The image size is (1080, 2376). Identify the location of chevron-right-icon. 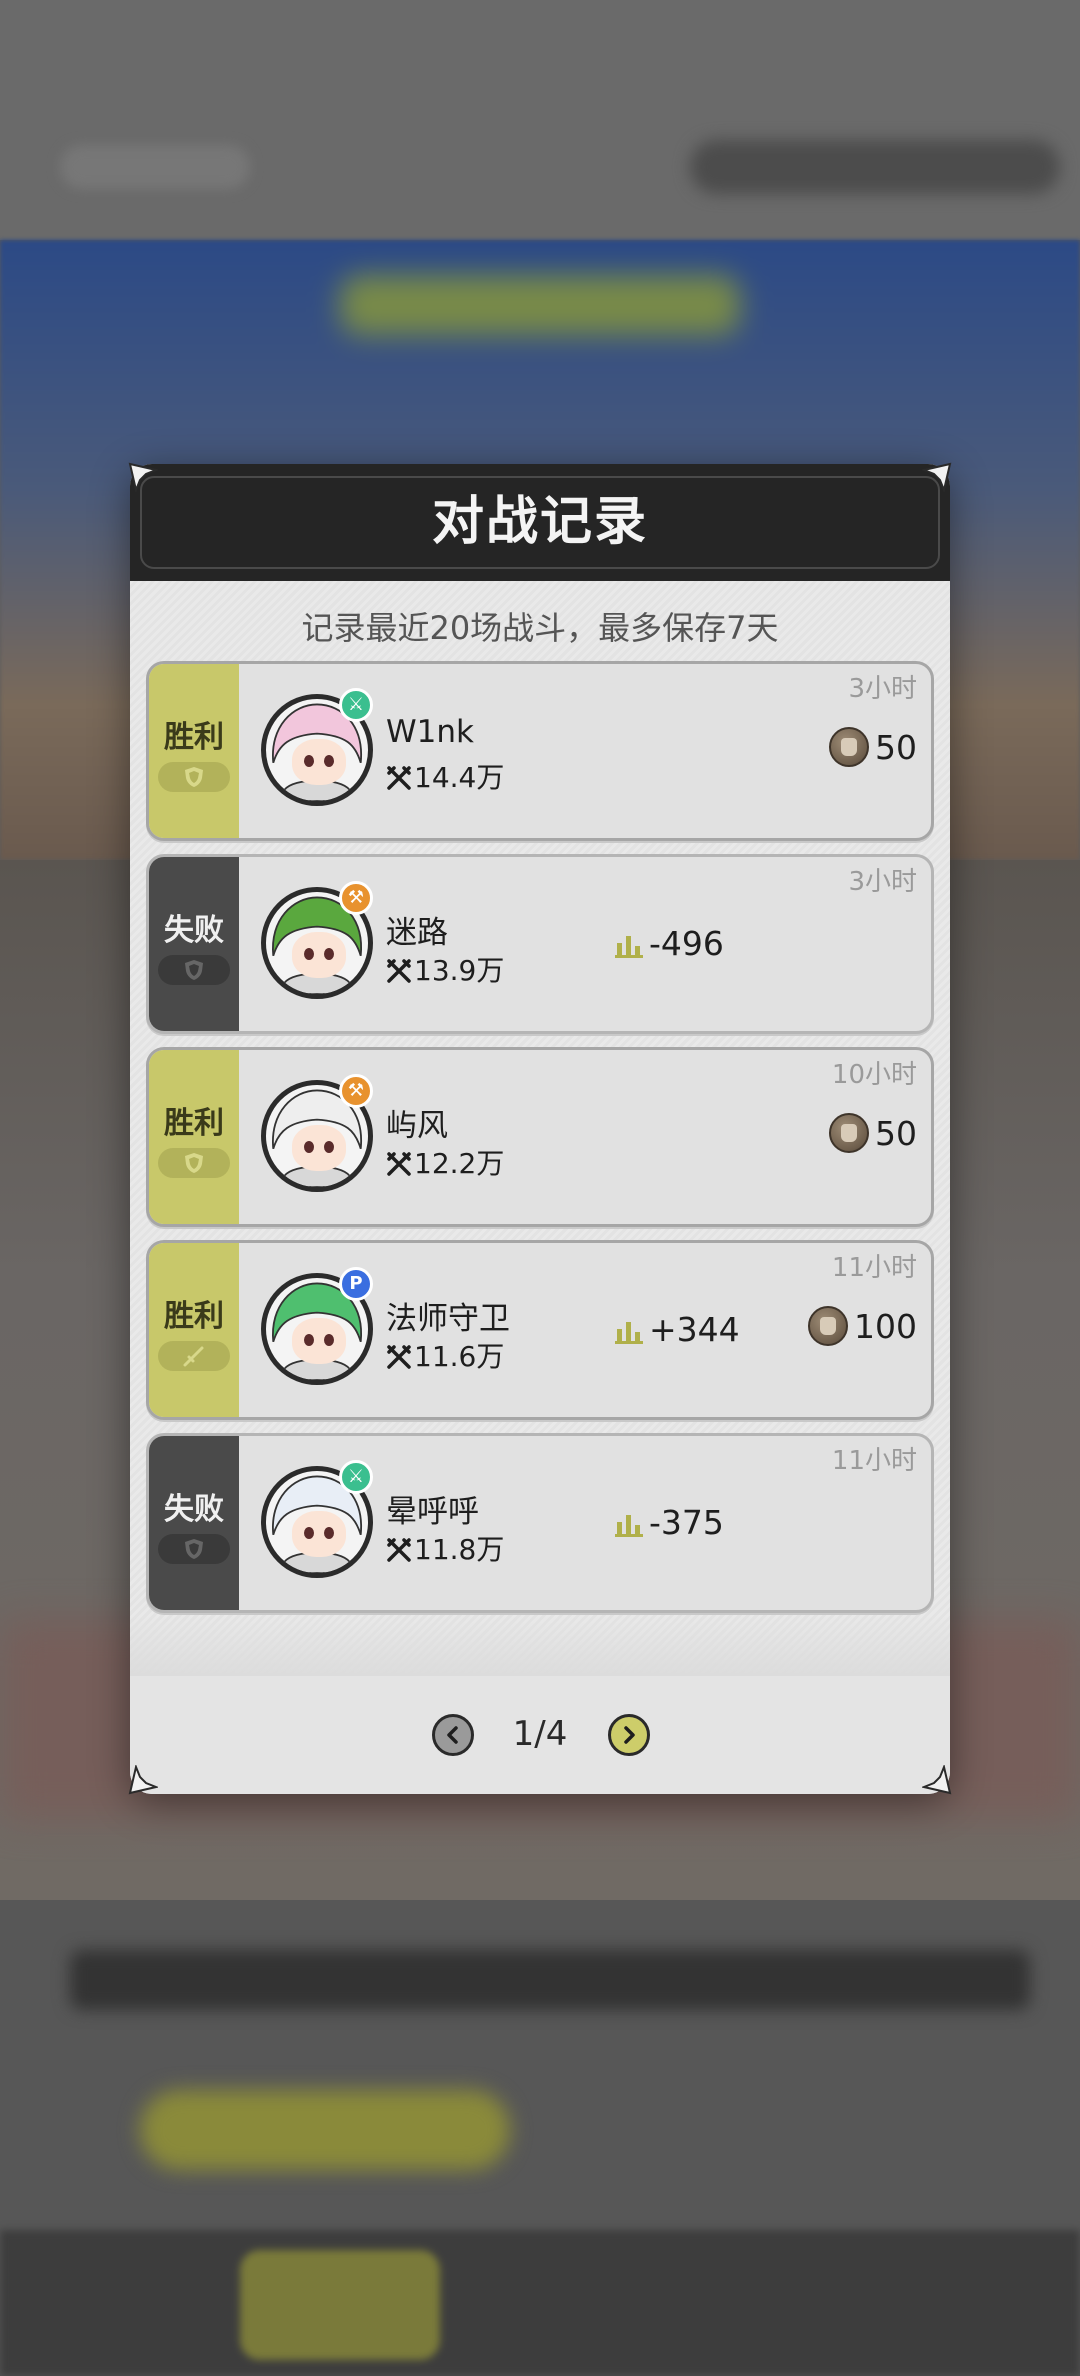
(629, 1735).